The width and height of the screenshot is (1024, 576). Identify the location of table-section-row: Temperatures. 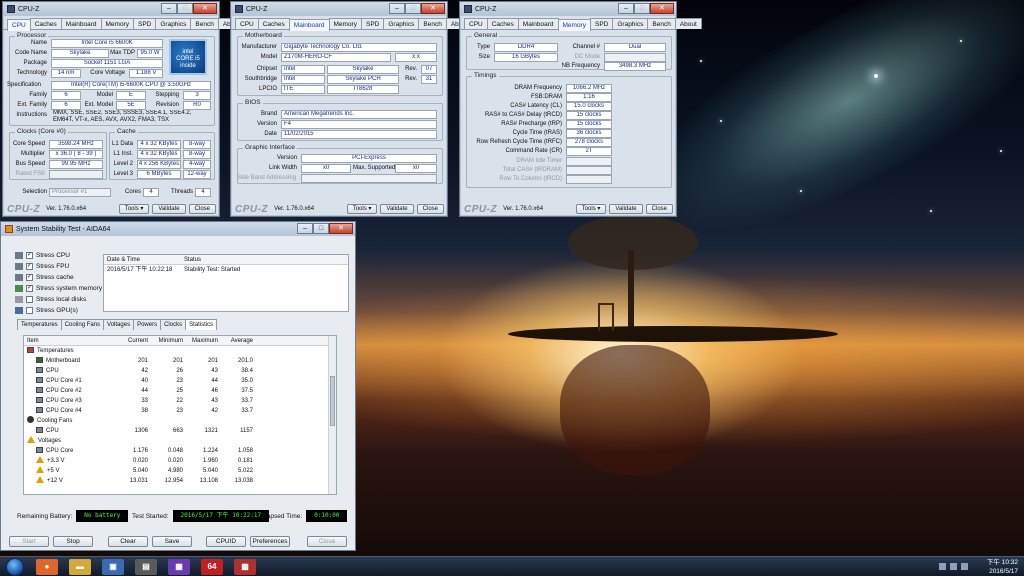
(180, 351).